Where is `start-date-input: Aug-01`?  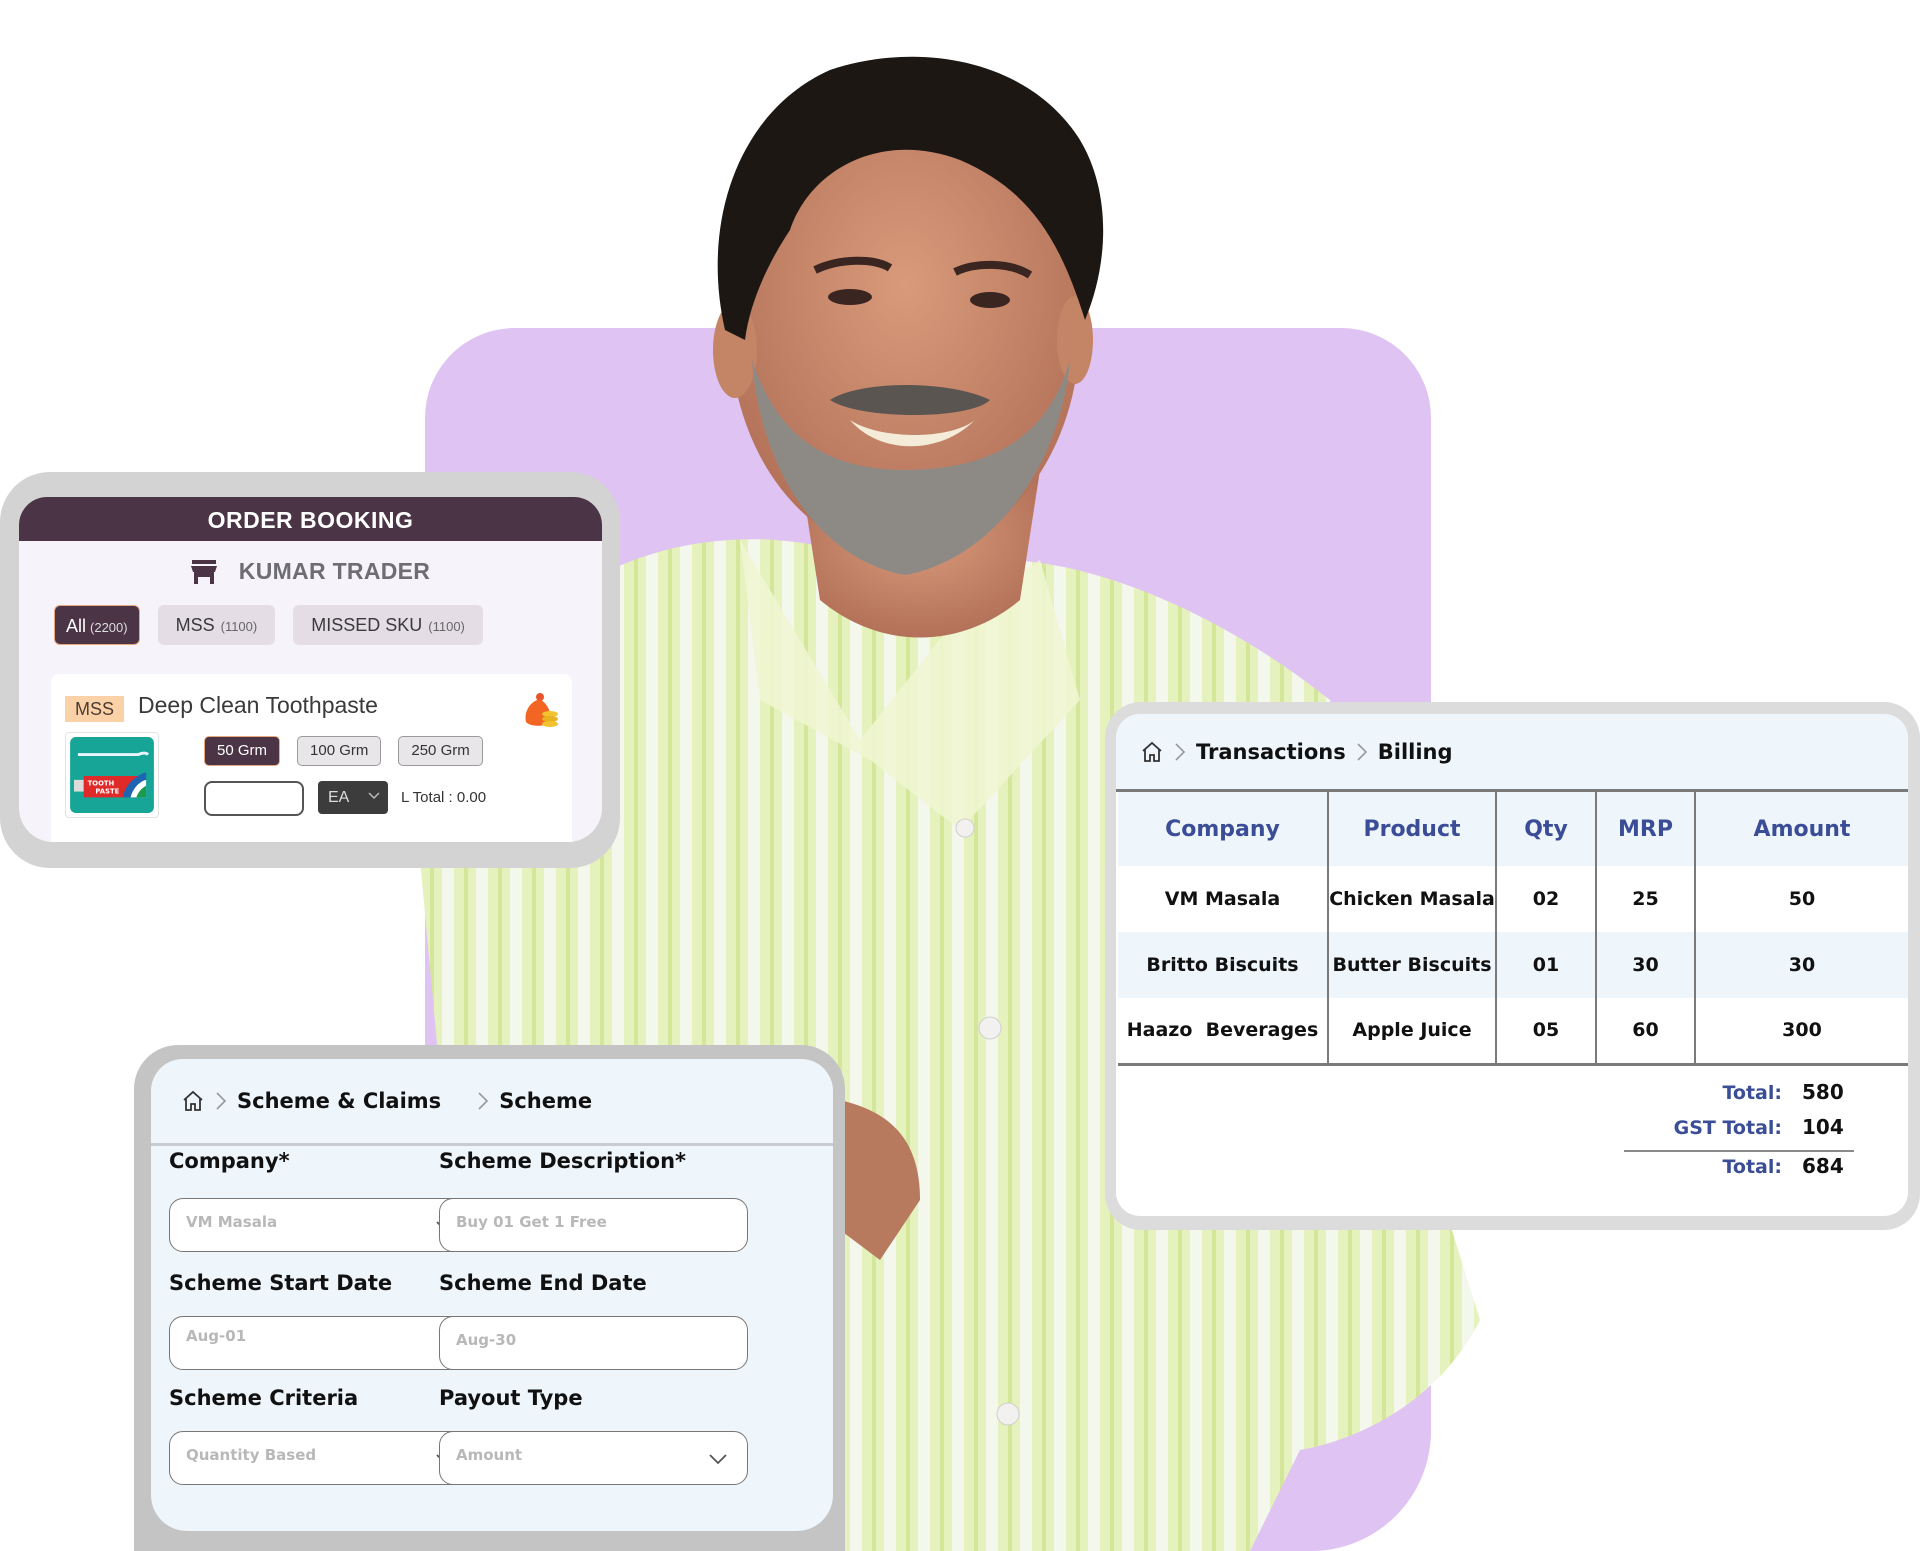
start-date-input: Aug-01 is located at coordinates (322, 1343).